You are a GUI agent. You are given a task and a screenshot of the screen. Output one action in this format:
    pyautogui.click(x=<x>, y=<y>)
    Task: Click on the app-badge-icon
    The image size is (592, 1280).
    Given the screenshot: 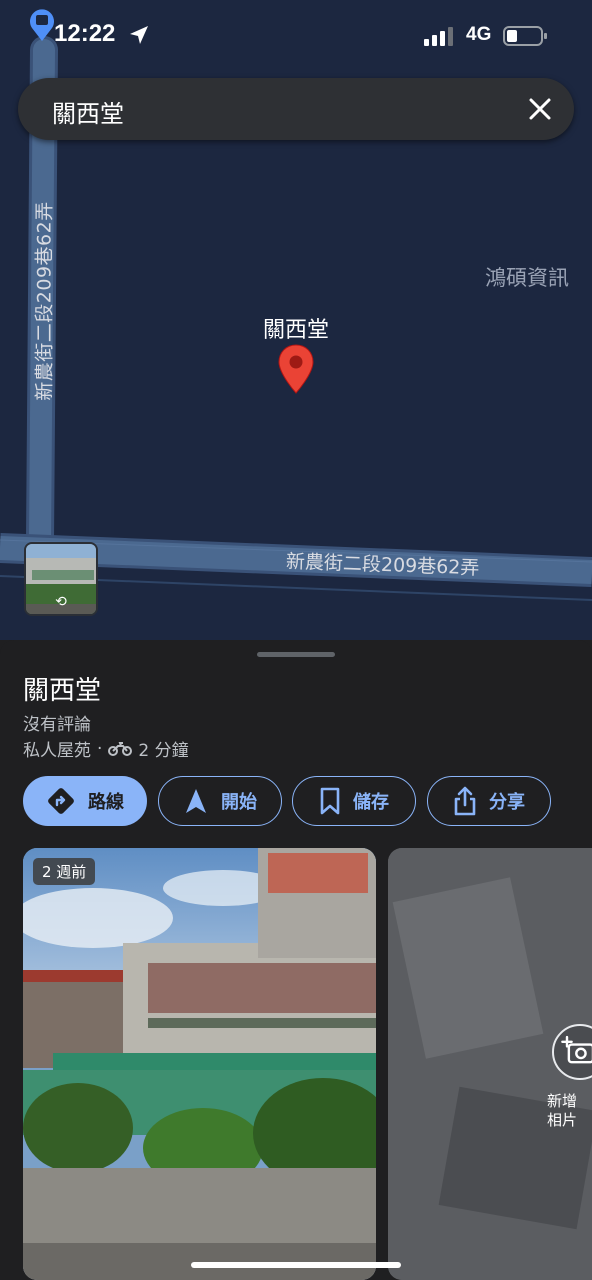 What is the action you would take?
    pyautogui.click(x=42, y=25)
    